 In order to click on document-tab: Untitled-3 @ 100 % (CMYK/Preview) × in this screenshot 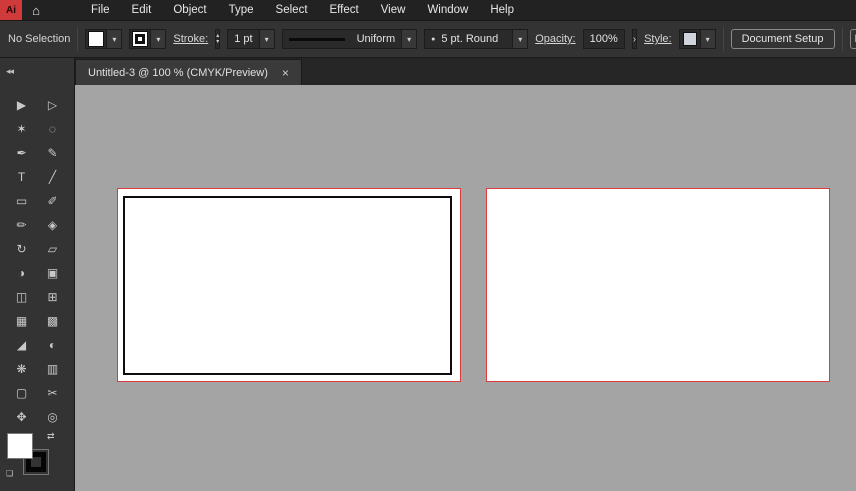, I will do `click(188, 72)`.